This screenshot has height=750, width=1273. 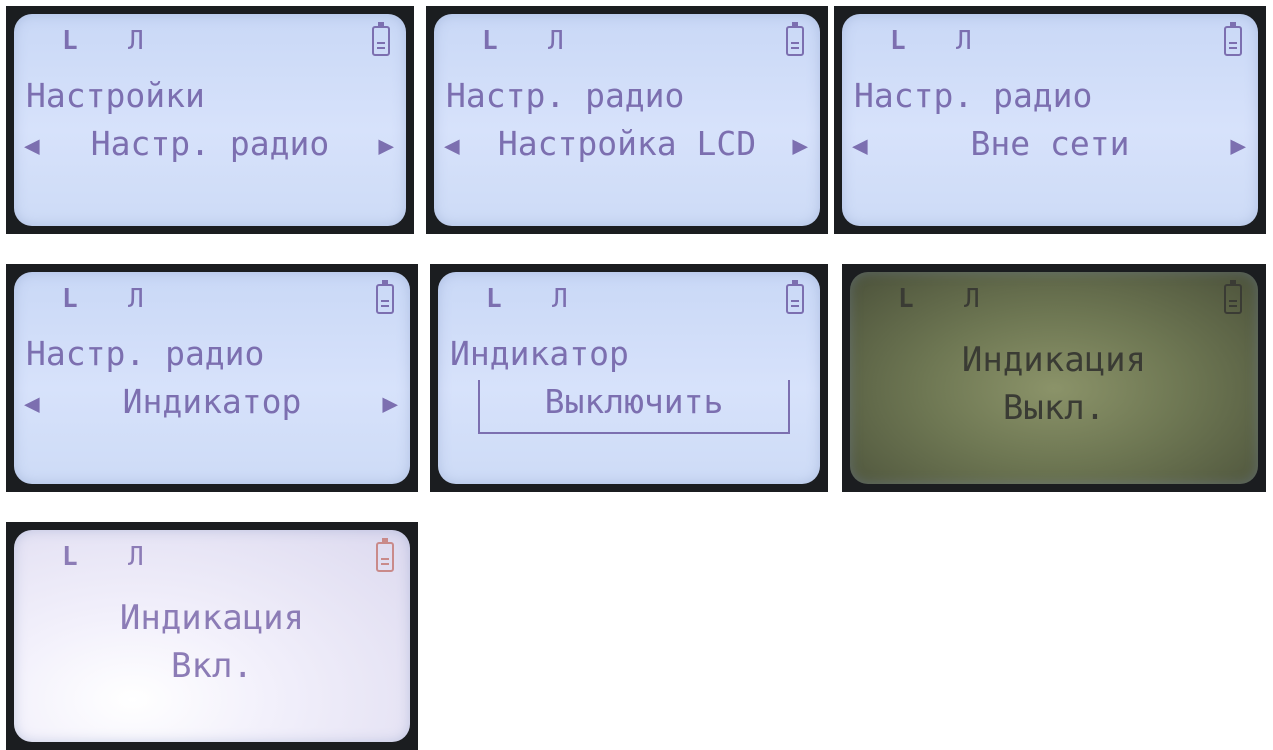 I want to click on status-value: Выкл., so click(x=1054, y=408).